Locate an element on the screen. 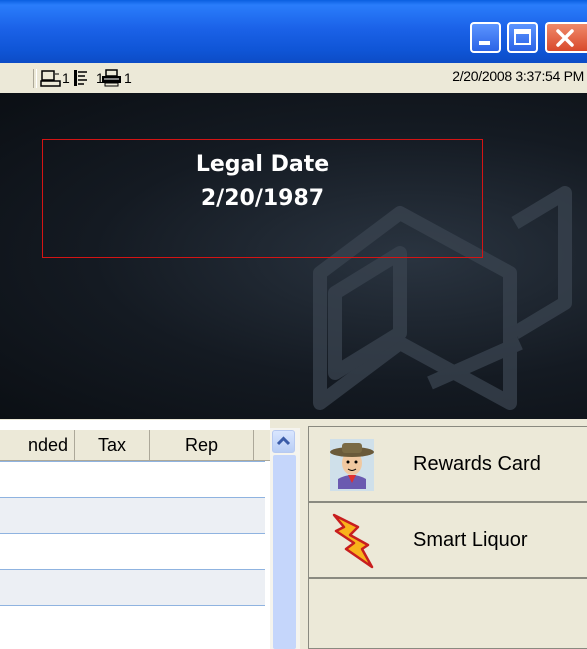  maximize-button is located at coordinates (522, 37).